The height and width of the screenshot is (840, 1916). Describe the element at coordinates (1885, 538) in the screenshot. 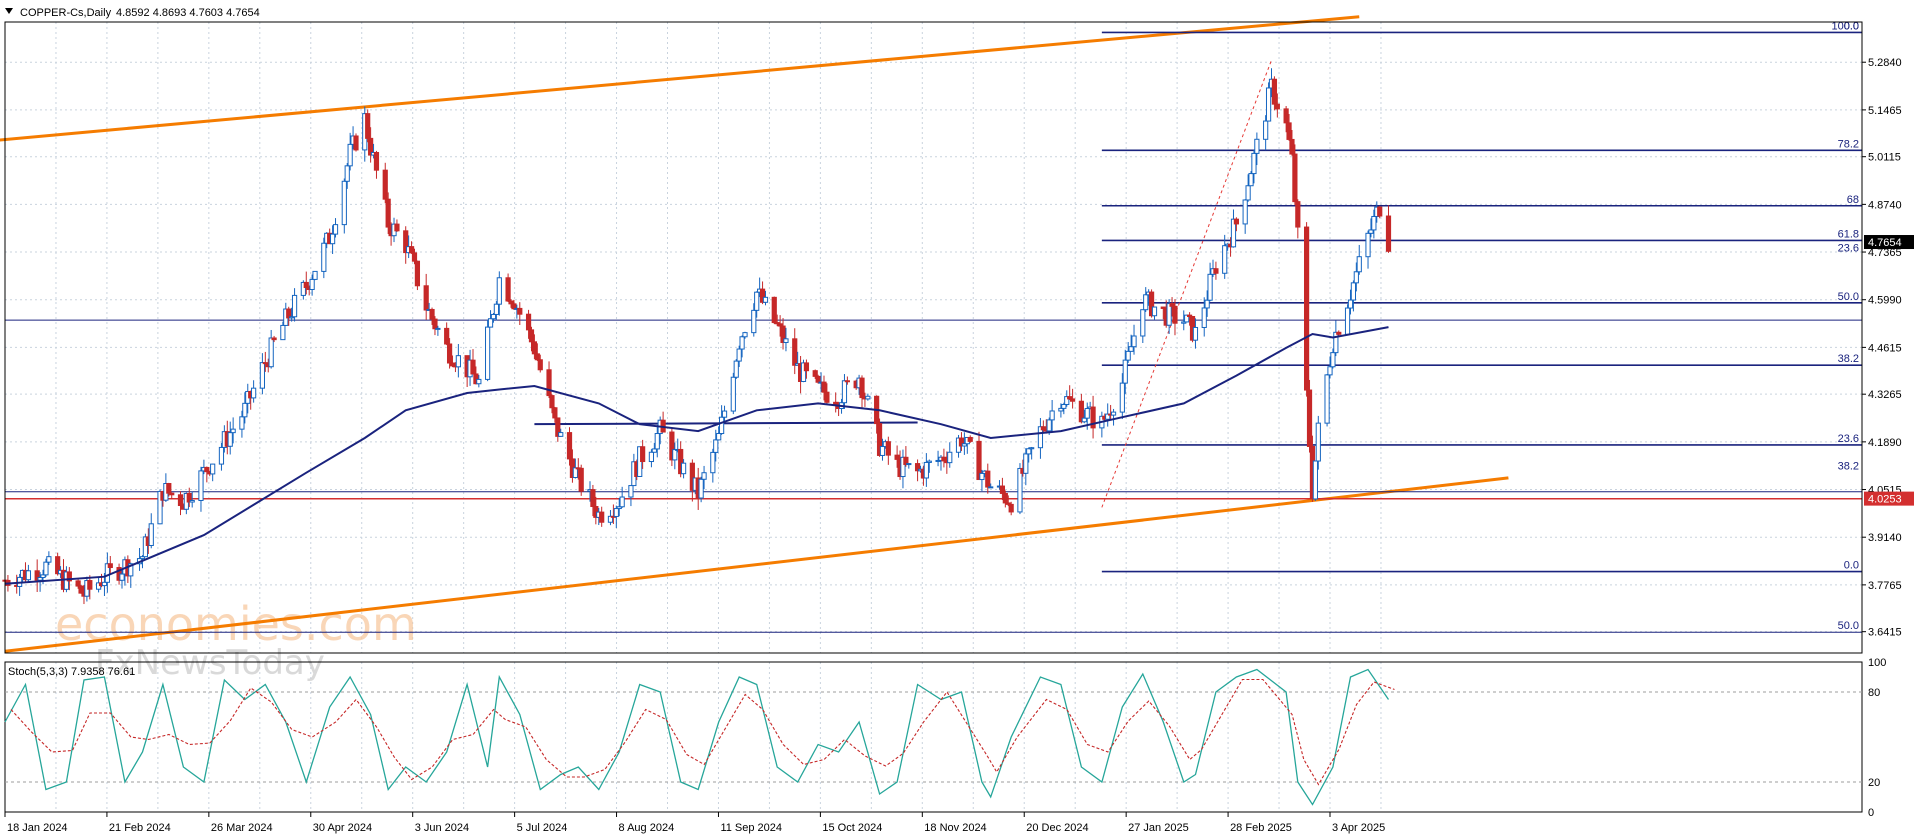

I see `y-tick-label: 3.9140` at that location.